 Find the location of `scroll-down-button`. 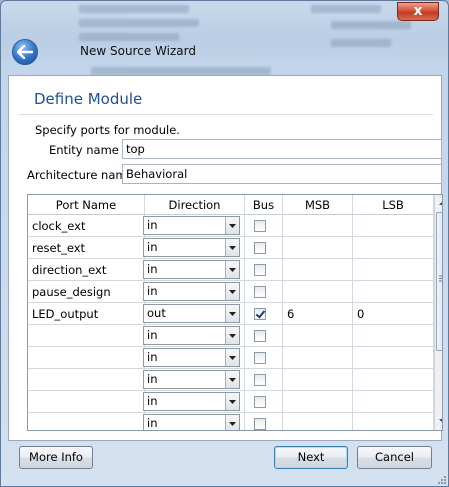

scroll-down-button is located at coordinates (439, 421).